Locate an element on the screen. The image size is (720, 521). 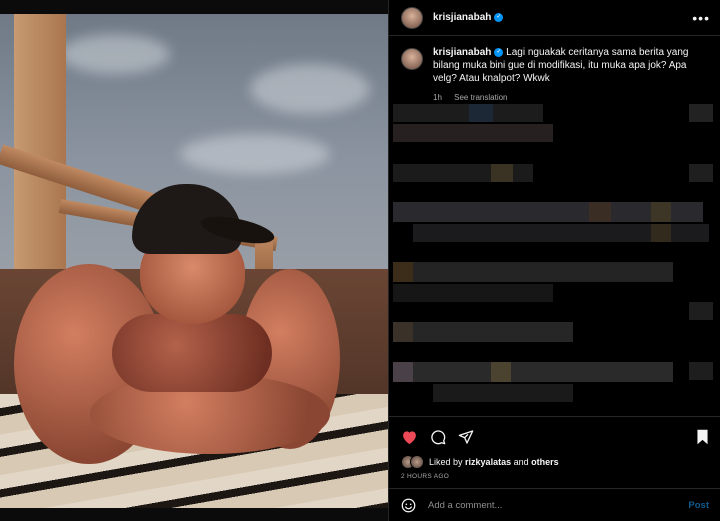
post-timestamp: 2 HOURS AGO is located at coordinates (555, 476).